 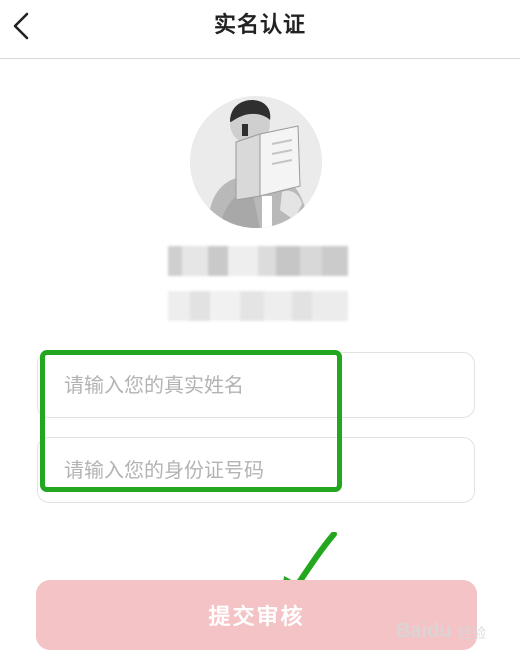 I want to click on id-number-field, so click(x=256, y=470).